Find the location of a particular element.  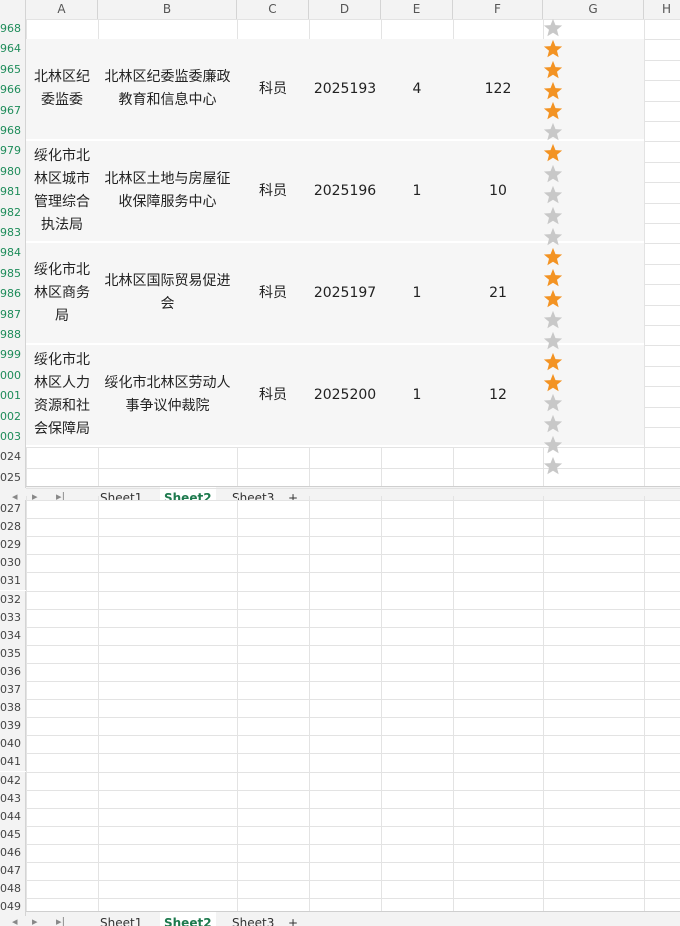

row-header: 030 is located at coordinates (13, 563).